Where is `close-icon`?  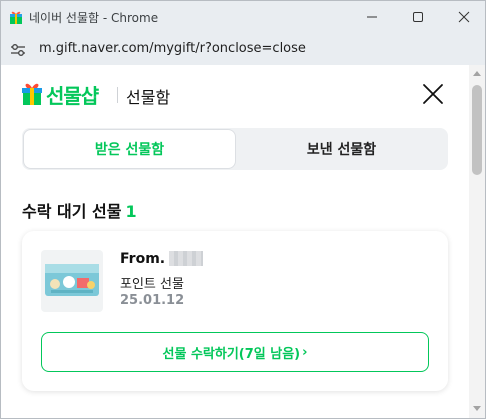
close-icon is located at coordinates (433, 94).